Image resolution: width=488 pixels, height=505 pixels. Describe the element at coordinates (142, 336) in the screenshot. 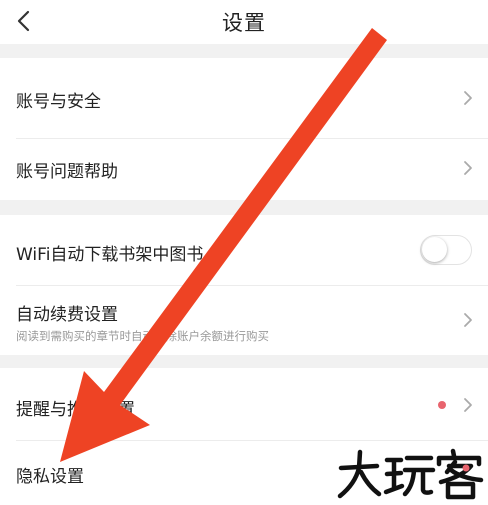

I see `settings-item-description: 阅读到需购买的章节时自动扣除账户余额进行购买` at that location.